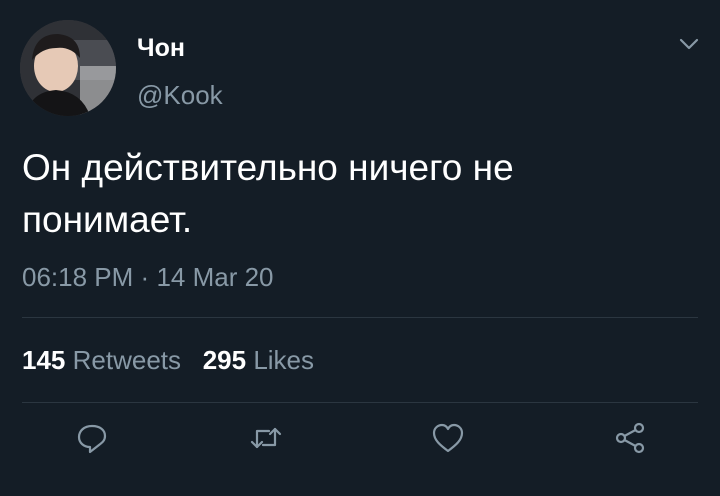 The image size is (720, 496). I want to click on action-bar, so click(360, 442).